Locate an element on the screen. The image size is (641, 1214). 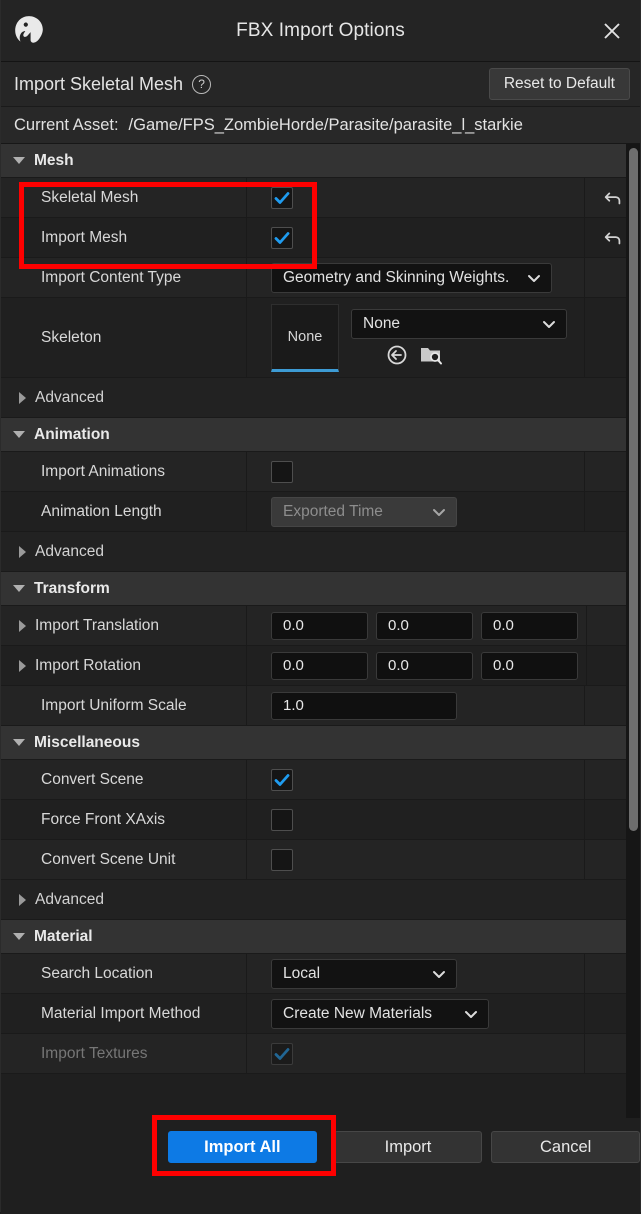
label-force-front-xaxis: Force Front XAxis is located at coordinates (124, 819).